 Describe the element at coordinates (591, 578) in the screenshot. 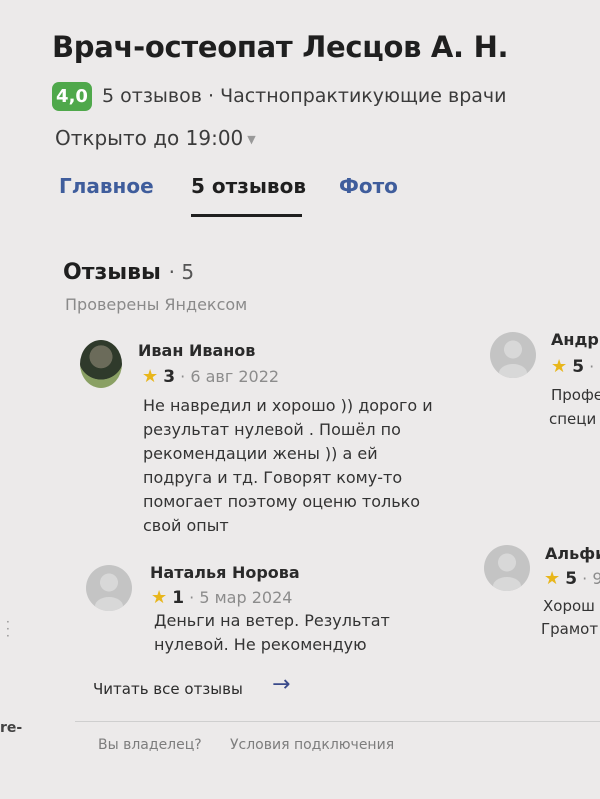

I see `review-date: · 9` at that location.